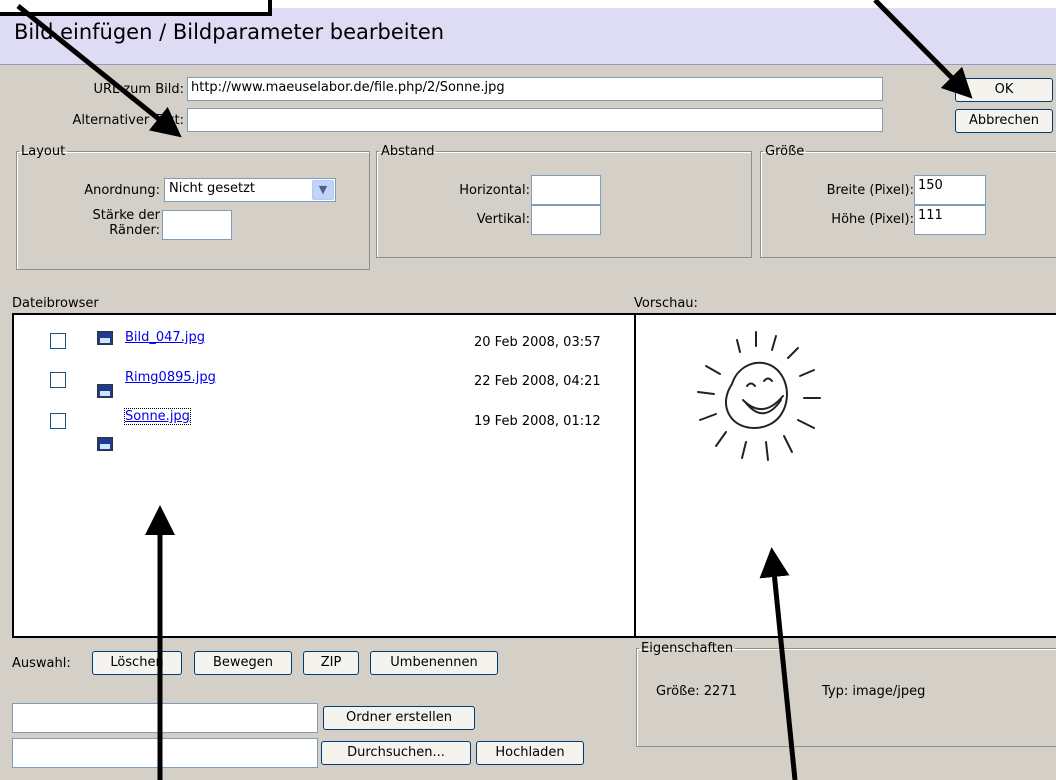  What do you see at coordinates (870, 190) in the screenshot?
I see `breite-label: Breite (Pixel):` at bounding box center [870, 190].